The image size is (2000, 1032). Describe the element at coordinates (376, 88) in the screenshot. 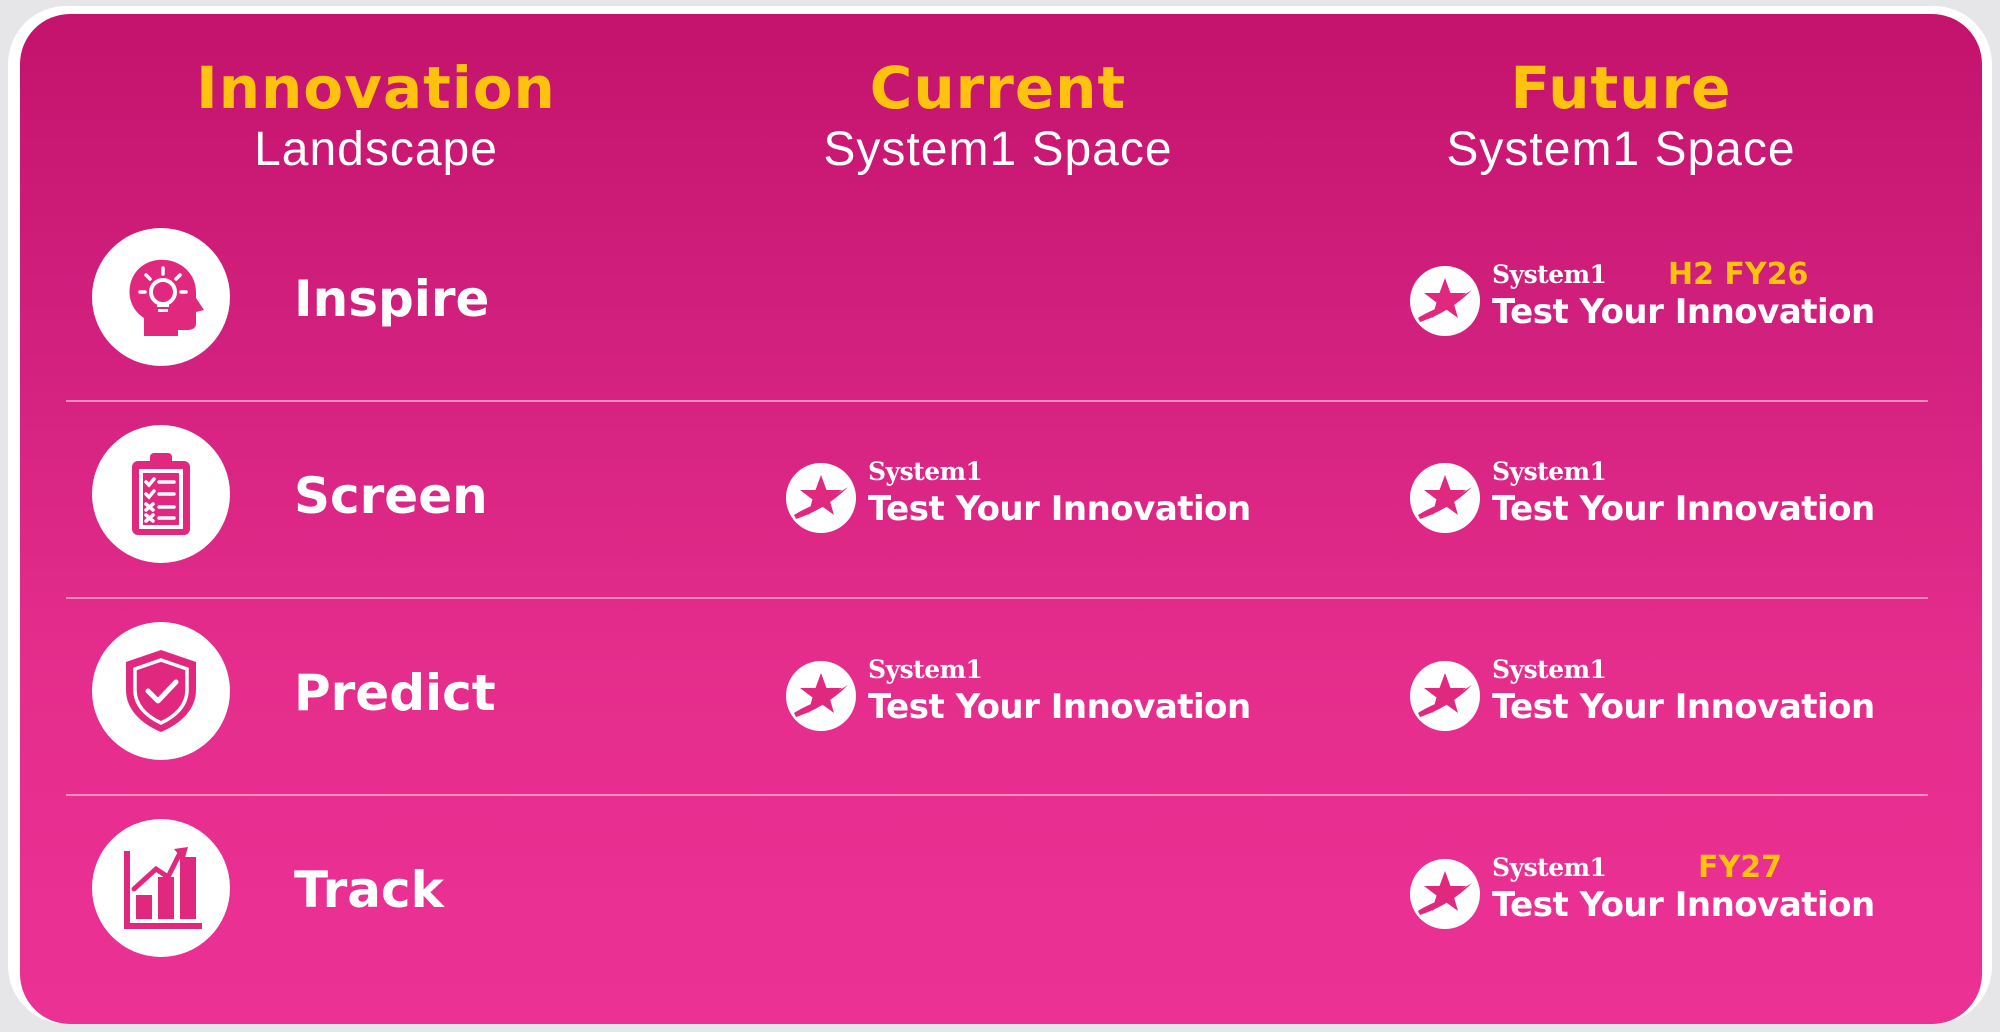

I see `header-title: Innovation` at that location.